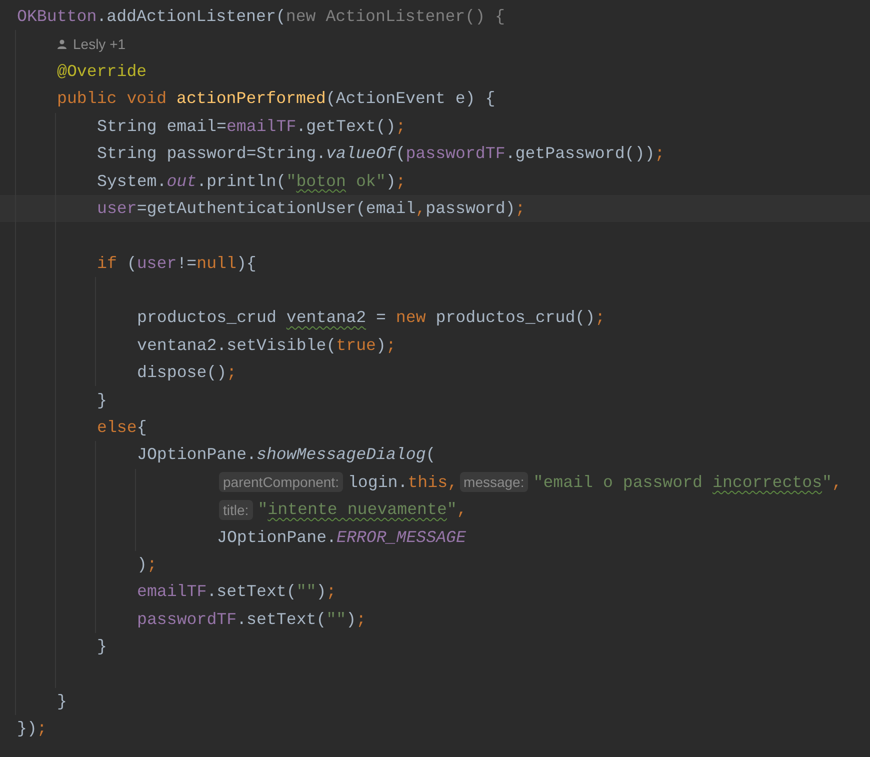 The image size is (870, 757). I want to click on code-text: String password=String.valueOf(passwordTF.getPassword());, so click(381, 154).